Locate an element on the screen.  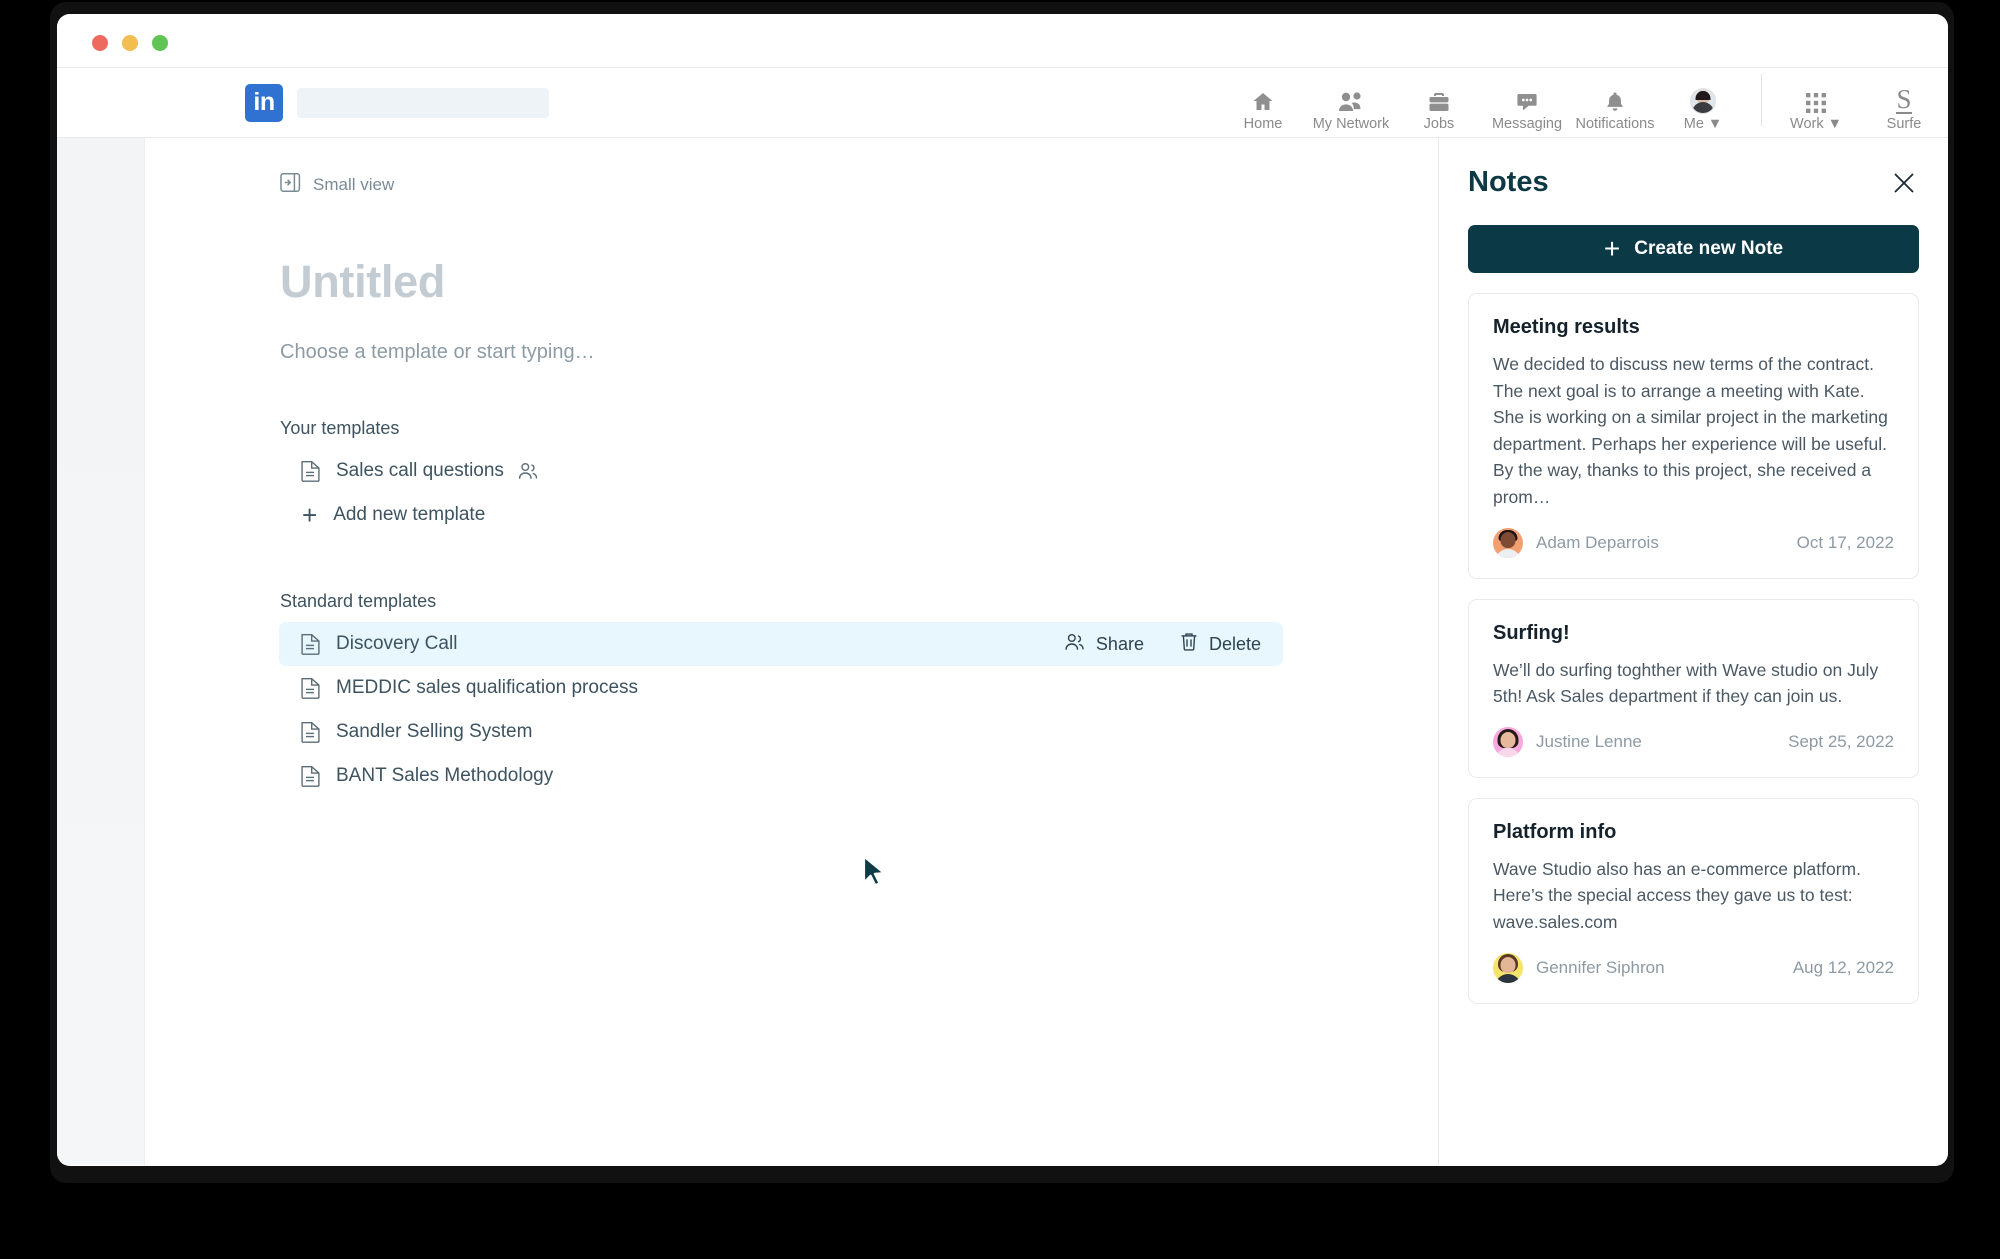
mouse-cursor is located at coordinates (876, 874).